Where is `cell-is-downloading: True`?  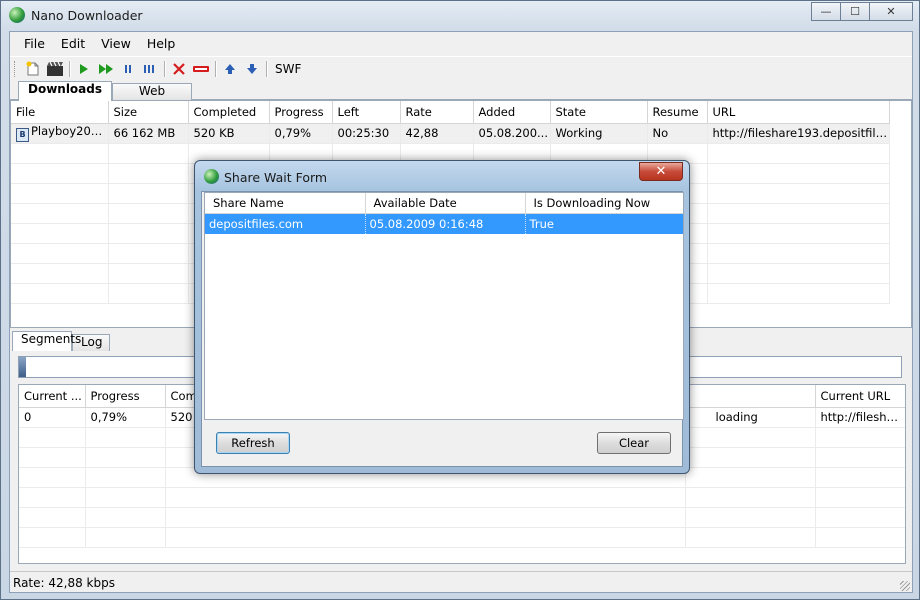
cell-is-downloading: True is located at coordinates (604, 223).